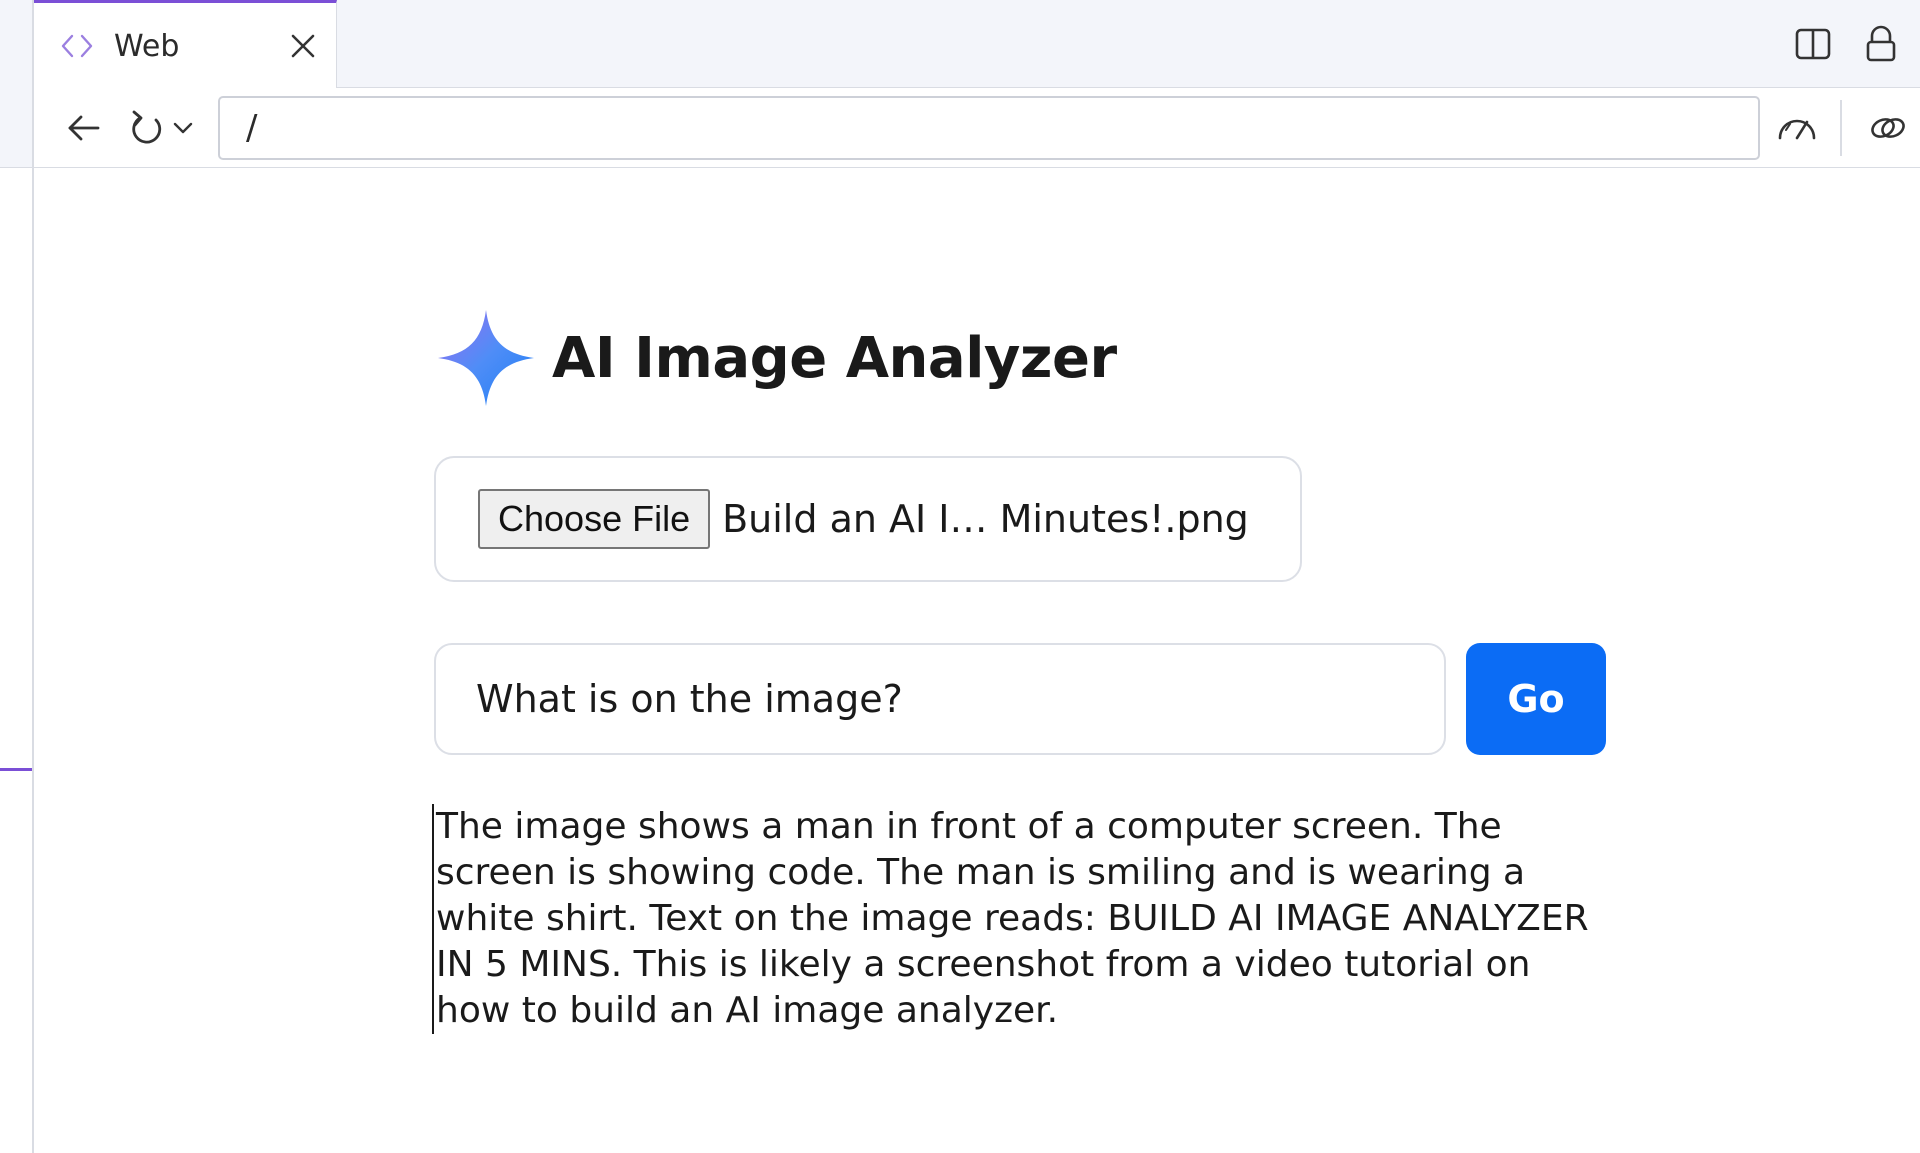  Describe the element at coordinates (77, 46) in the screenshot. I see `code-icon` at that location.